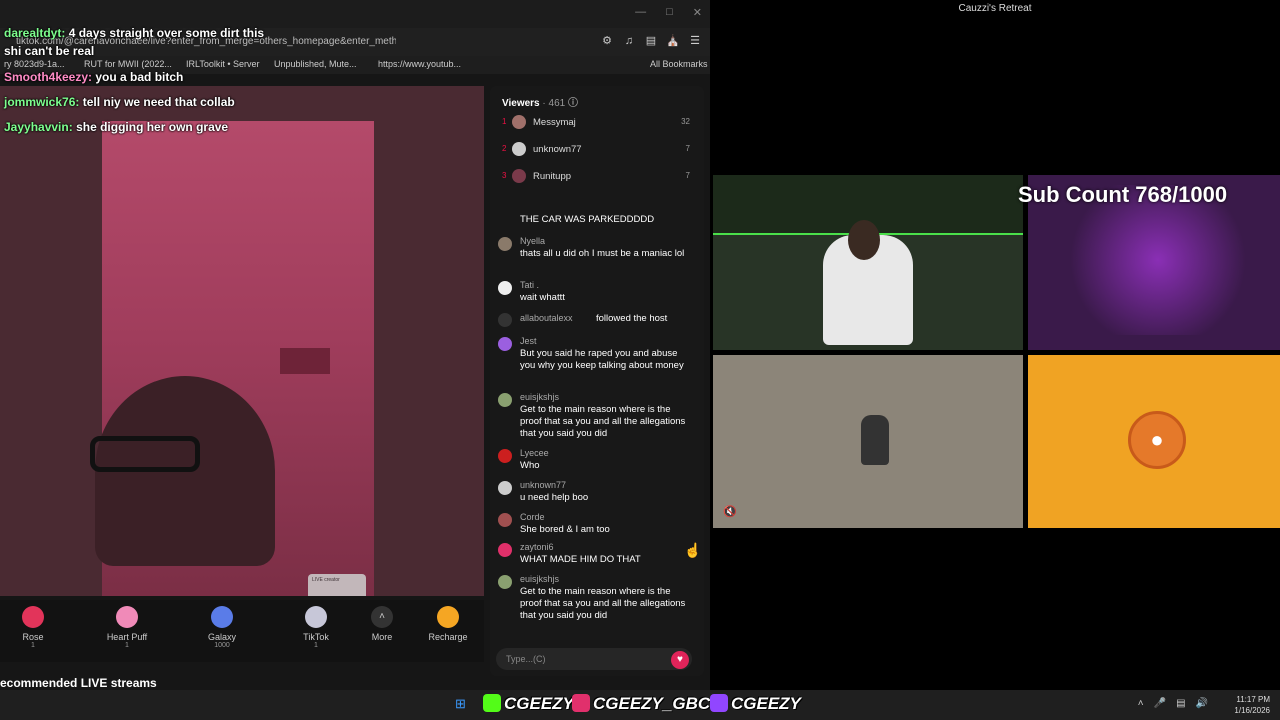  What do you see at coordinates (1180, 703) in the screenshot?
I see `network-icon: ▤` at bounding box center [1180, 703].